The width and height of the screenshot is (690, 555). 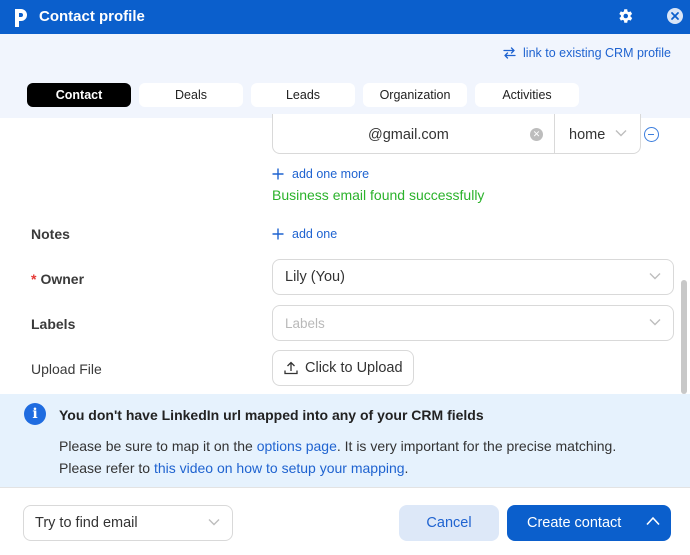 What do you see at coordinates (331, 174) in the screenshot?
I see `add-one-more-label: add one more` at bounding box center [331, 174].